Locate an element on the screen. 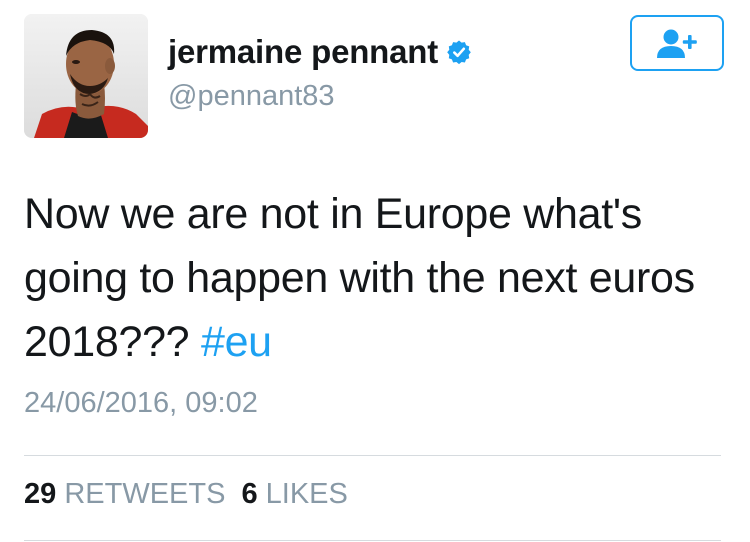  retweets-stat: 29 RETWEETS is located at coordinates (124, 494).